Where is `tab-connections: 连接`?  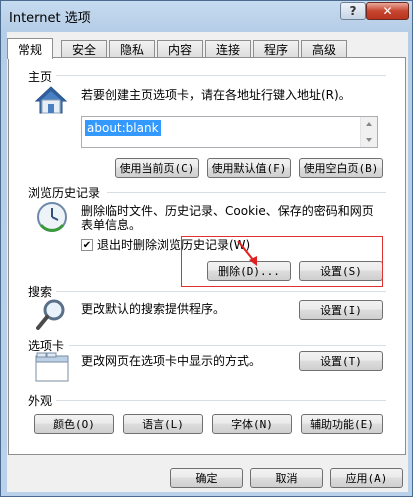 tab-connections: 连接 is located at coordinates (228, 49).